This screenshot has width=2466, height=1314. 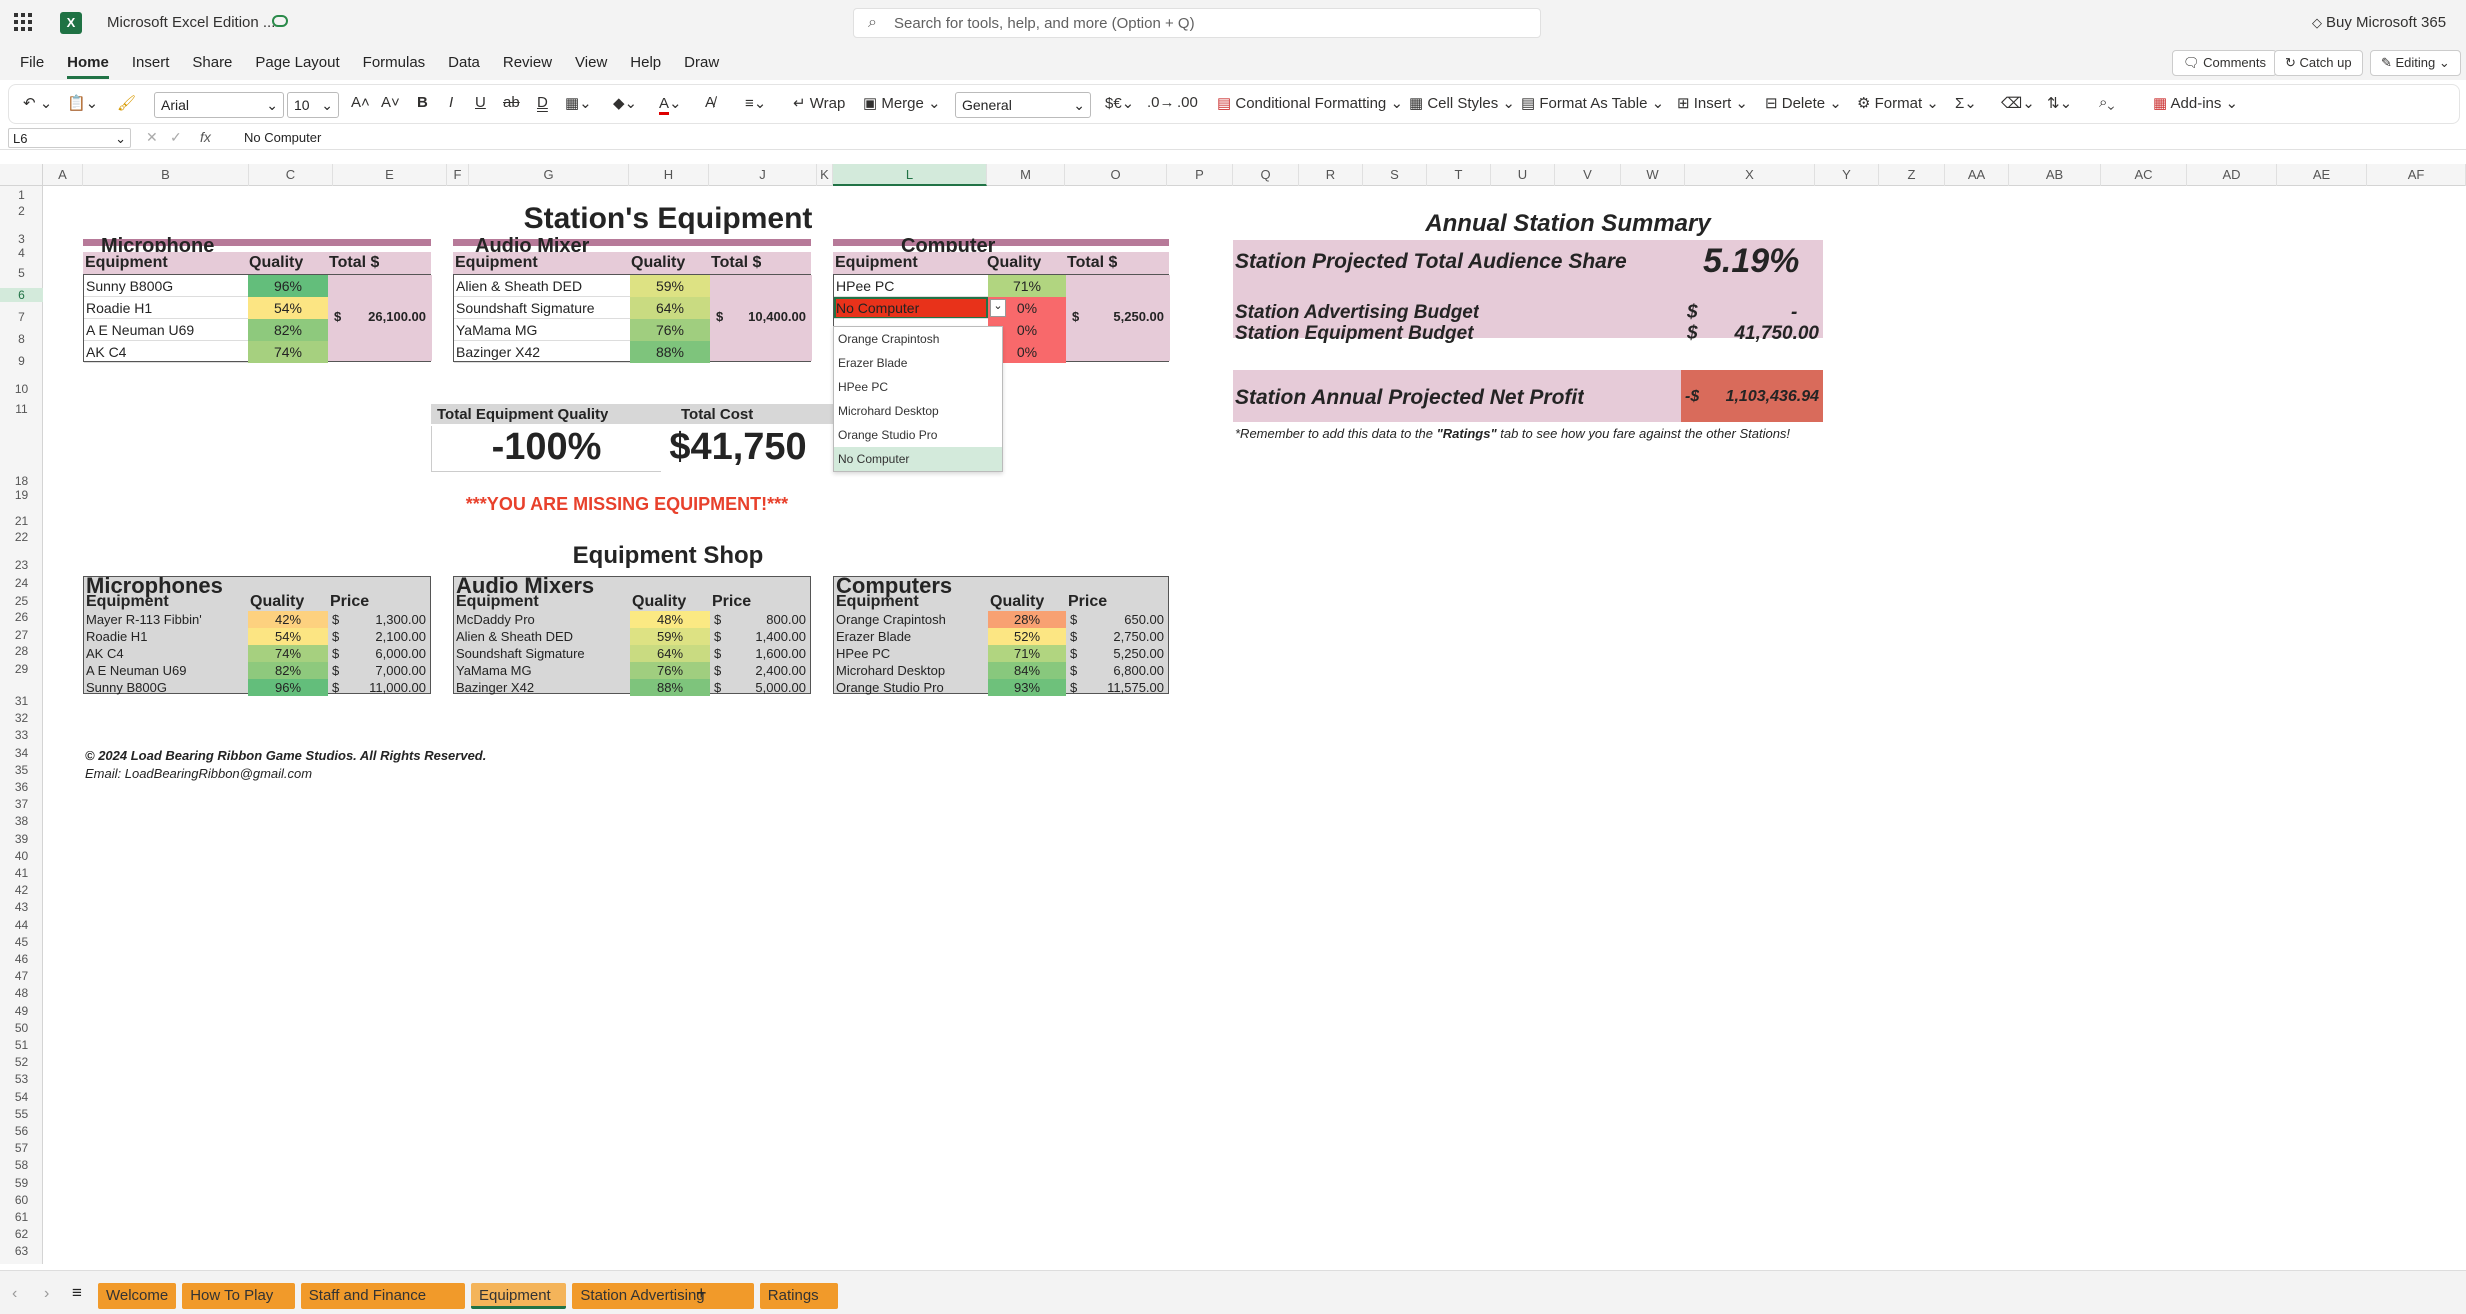 What do you see at coordinates (1592, 103) in the screenshot?
I see `format-as-table-button: ▤ Format As Table ⌄` at bounding box center [1592, 103].